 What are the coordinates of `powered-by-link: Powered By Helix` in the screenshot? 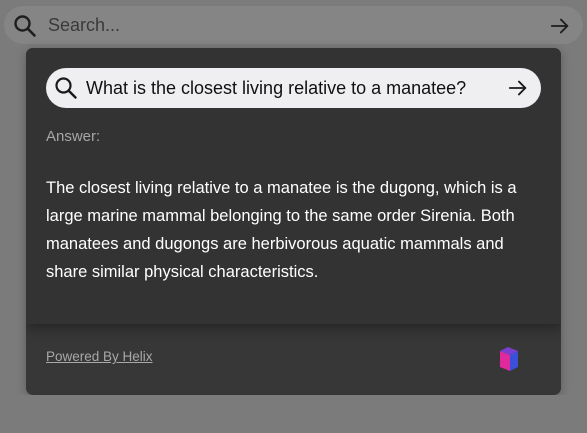 It's located at (99, 356).